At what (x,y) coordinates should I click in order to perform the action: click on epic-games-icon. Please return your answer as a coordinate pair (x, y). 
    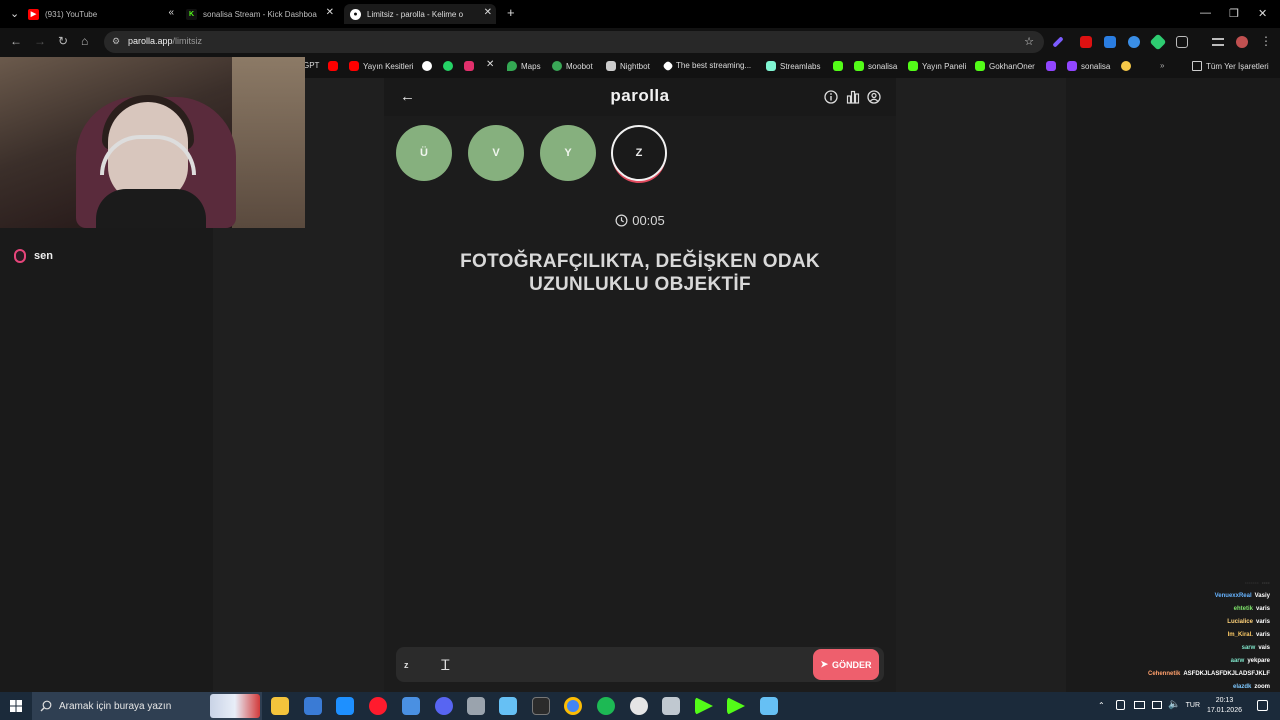
    Looking at the image, I should click on (541, 706).